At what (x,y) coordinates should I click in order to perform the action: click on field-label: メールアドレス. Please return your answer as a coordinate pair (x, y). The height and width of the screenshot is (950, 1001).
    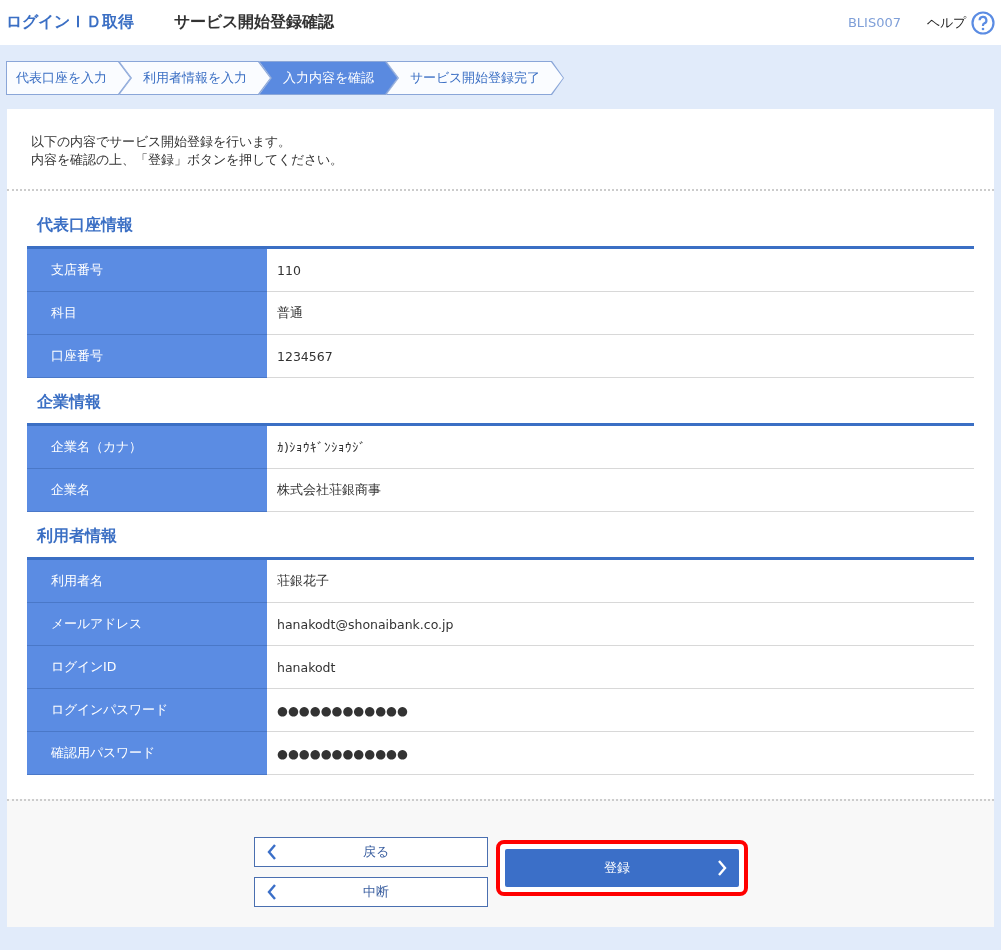
    Looking at the image, I should click on (147, 624).